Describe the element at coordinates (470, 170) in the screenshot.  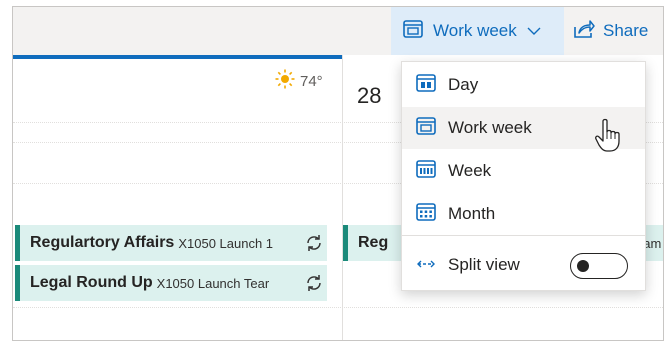
I see `menu-item-label: Week` at that location.